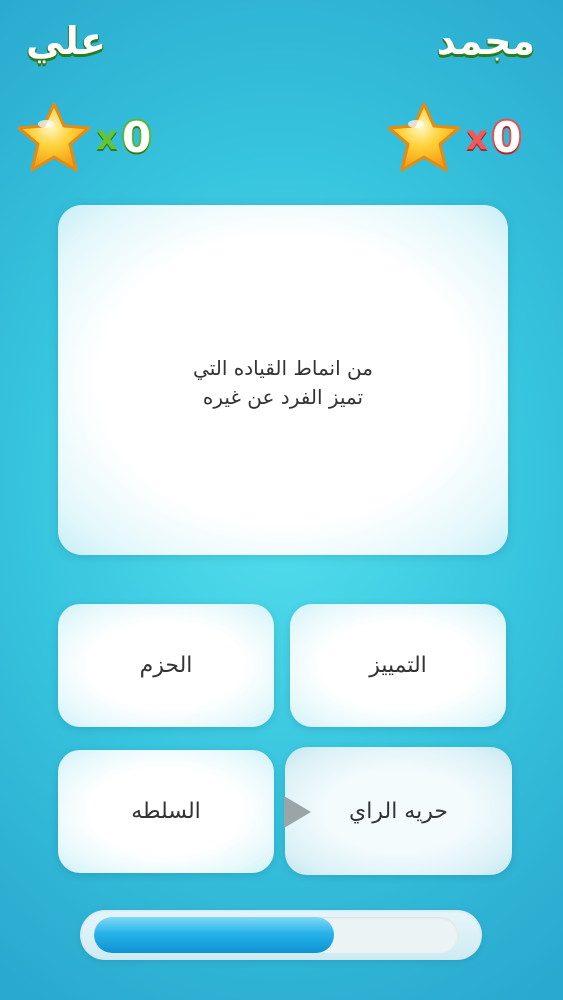  Describe the element at coordinates (136, 137) in the screenshot. I see `left-score: 0` at that location.